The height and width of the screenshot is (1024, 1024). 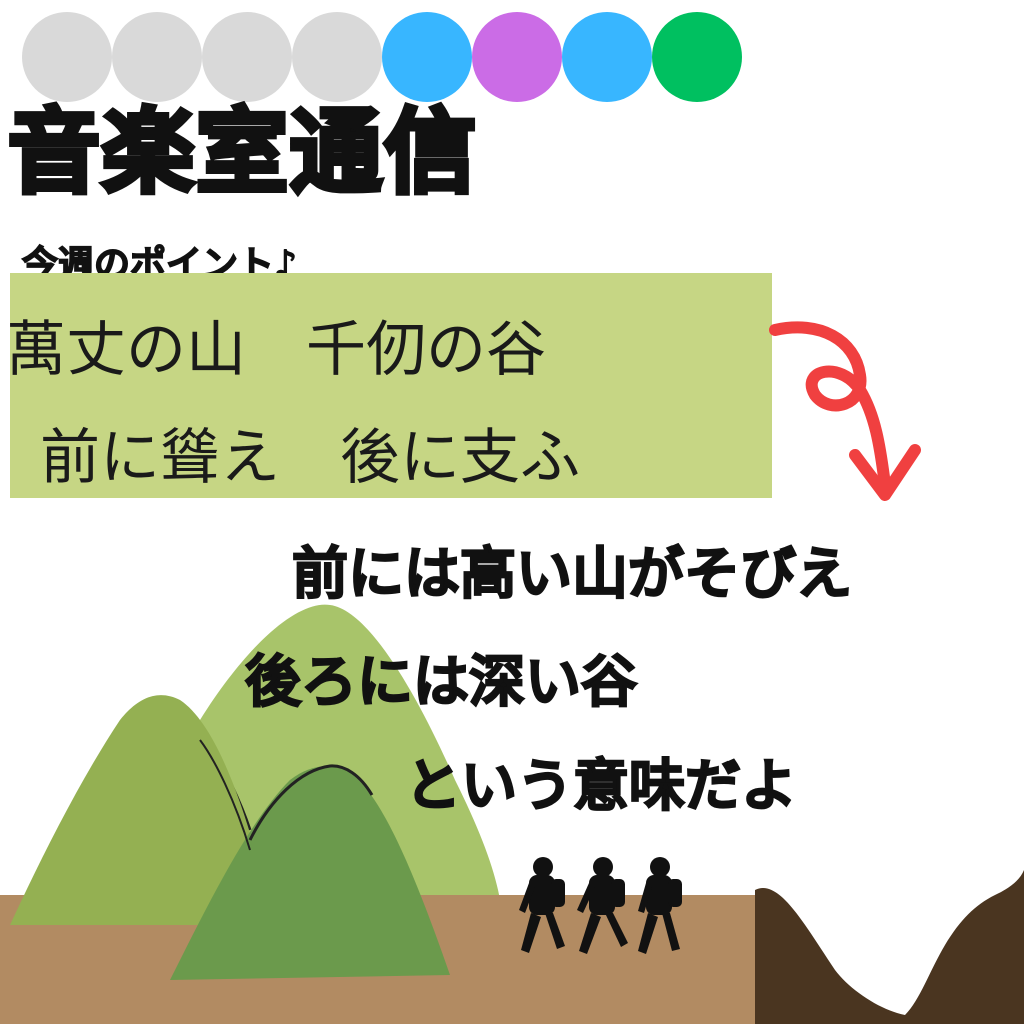 What do you see at coordinates (601, 786) in the screenshot?
I see `meaning-line-3: という意味だよ` at bounding box center [601, 786].